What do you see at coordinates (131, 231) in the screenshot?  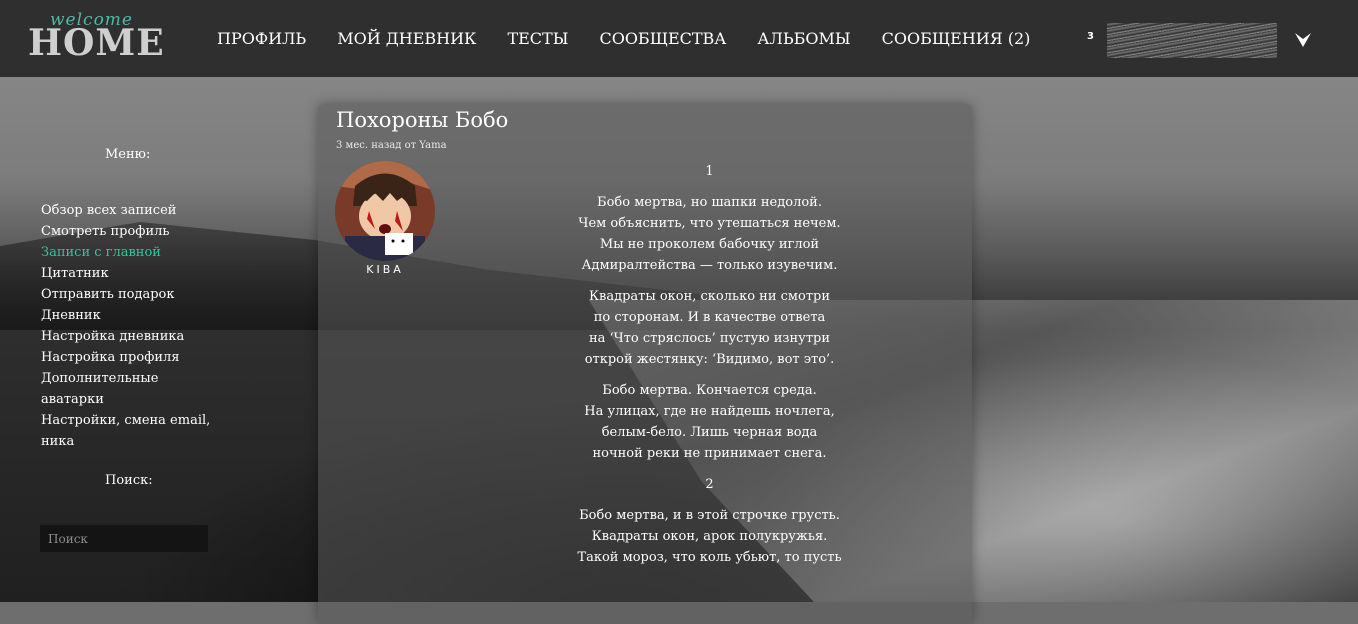 I see `sidebar-menu-item: Смотреть профиль` at bounding box center [131, 231].